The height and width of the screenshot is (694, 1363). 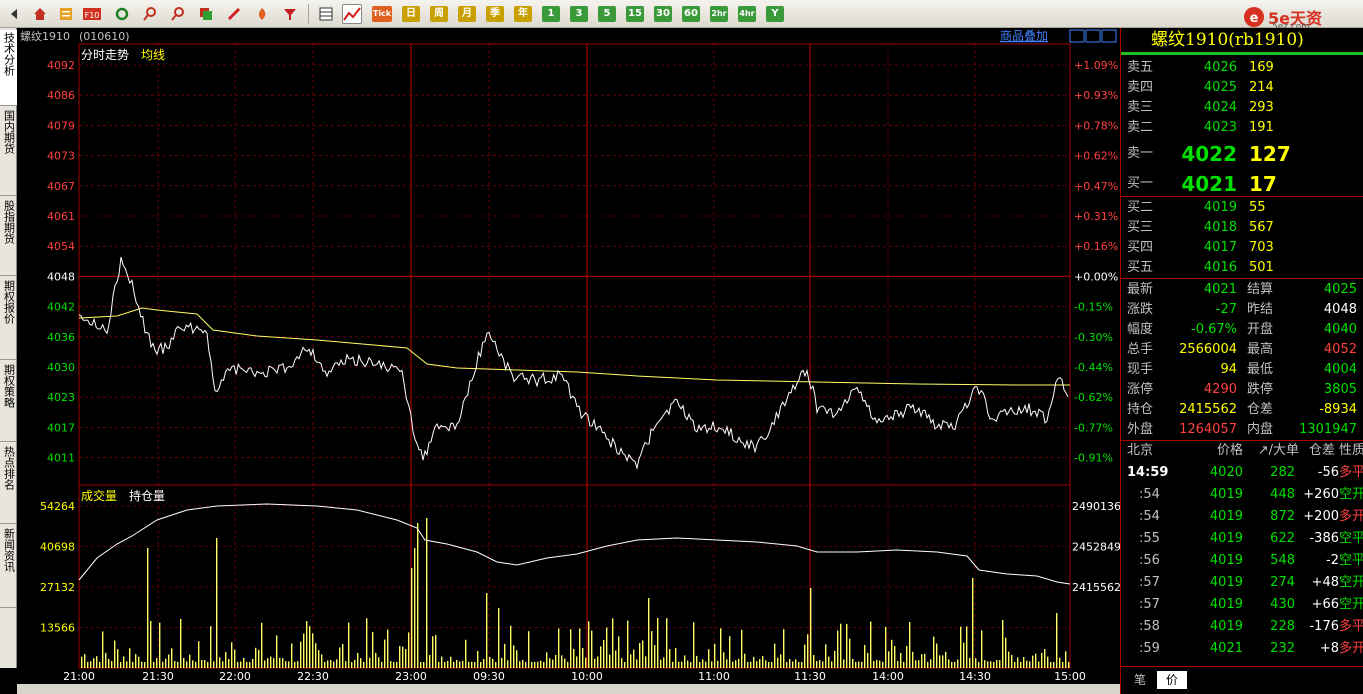 What do you see at coordinates (326, 14) in the screenshot?
I see `table-icon` at bounding box center [326, 14].